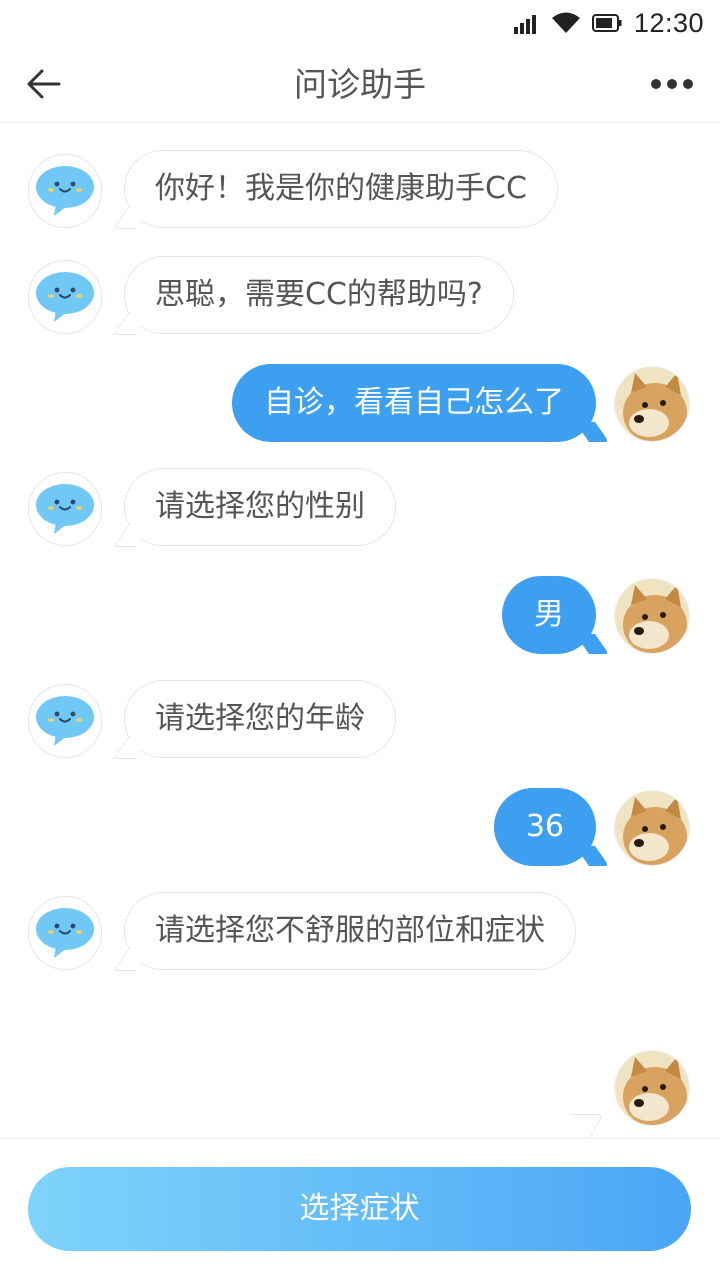 The height and width of the screenshot is (1281, 720). I want to click on message-row-bot: 请选择您的性别, so click(360, 508).